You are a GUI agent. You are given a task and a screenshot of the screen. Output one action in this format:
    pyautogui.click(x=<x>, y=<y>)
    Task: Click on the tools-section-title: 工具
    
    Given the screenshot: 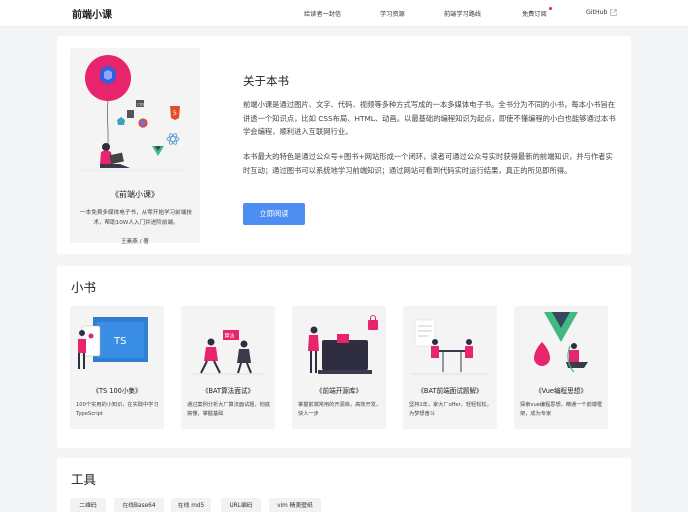 What is the action you would take?
    pyautogui.click(x=84, y=479)
    